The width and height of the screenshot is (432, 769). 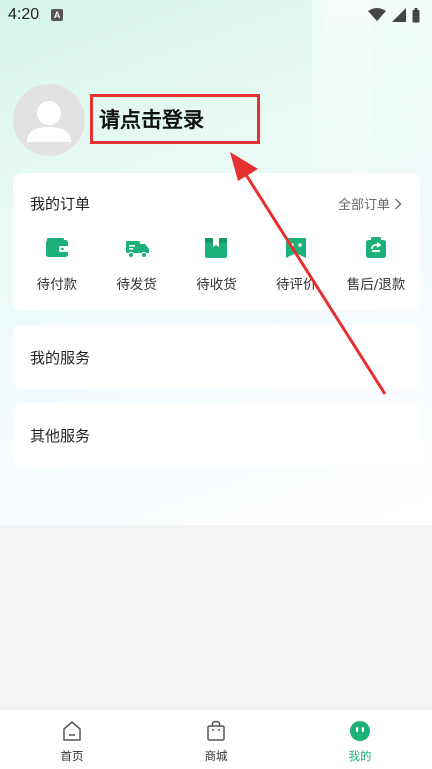 I want to click on all-orders-label: 全部订单, so click(x=363, y=205).